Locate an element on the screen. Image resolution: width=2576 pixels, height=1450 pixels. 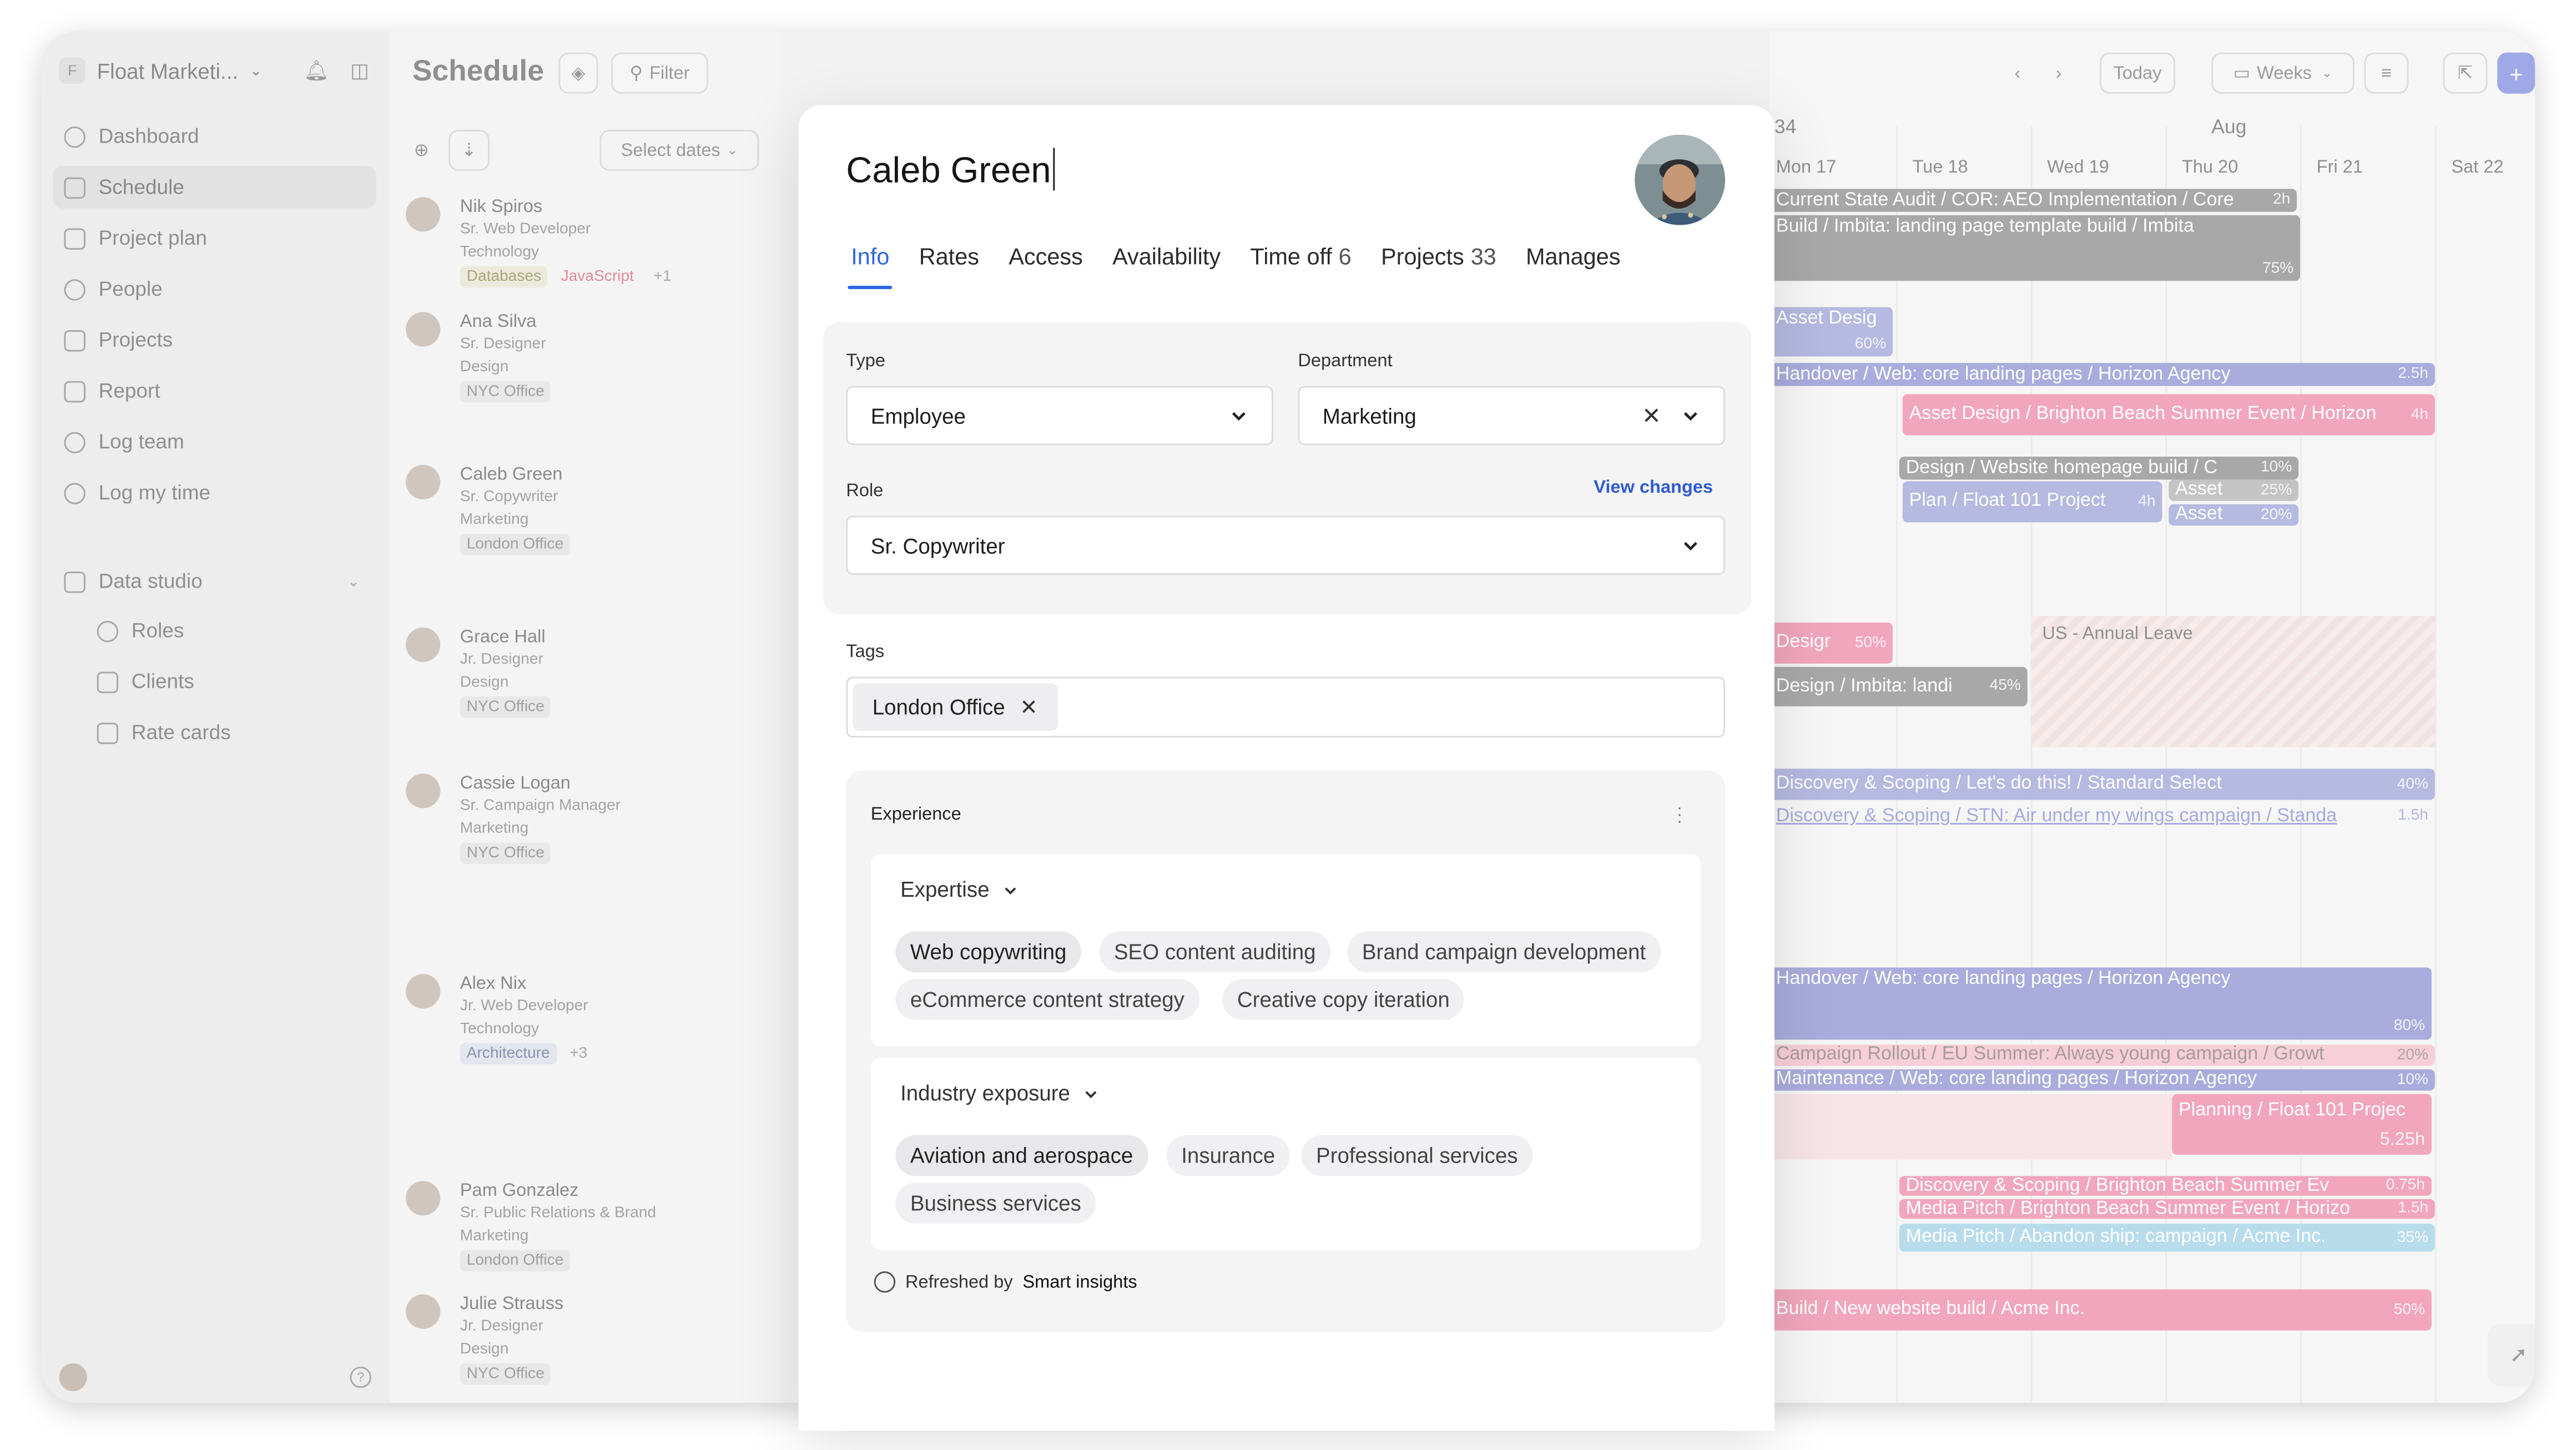
tab-access: Access is located at coordinates (1046, 266).